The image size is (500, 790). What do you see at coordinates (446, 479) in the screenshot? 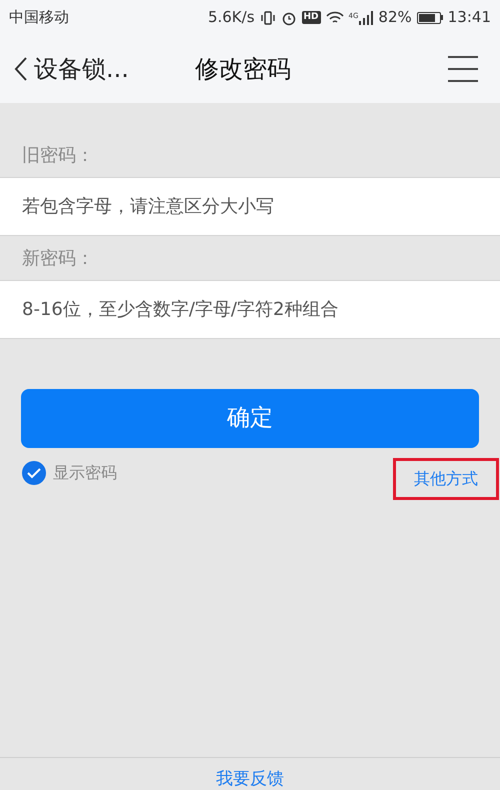
I see `other-methods-link: 其他方式` at bounding box center [446, 479].